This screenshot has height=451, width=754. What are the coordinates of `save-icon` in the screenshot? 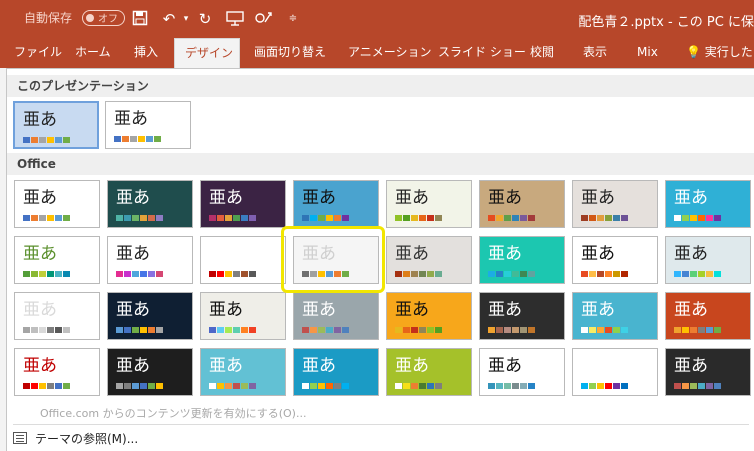 It's located at (140, 19).